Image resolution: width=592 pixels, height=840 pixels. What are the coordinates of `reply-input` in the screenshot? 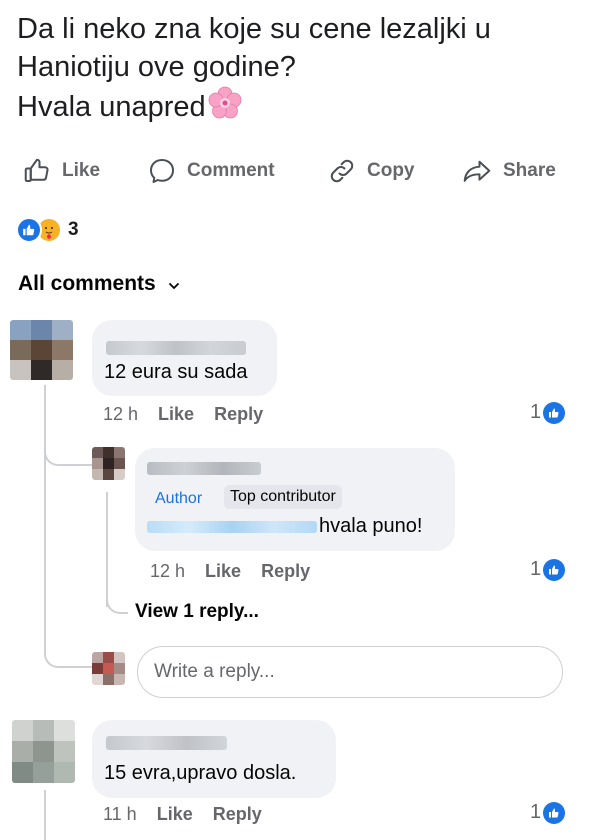 It's located at (350, 672).